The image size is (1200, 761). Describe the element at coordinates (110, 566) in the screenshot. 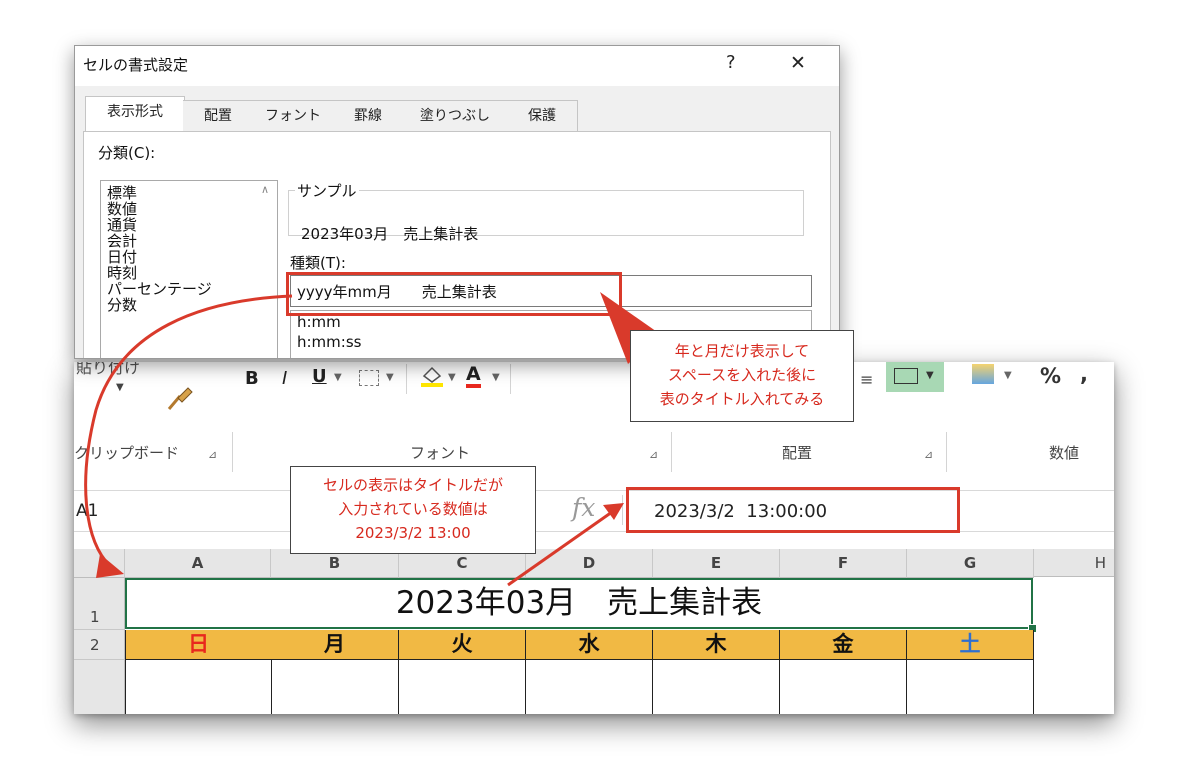

I see `curve-arrow-head` at that location.